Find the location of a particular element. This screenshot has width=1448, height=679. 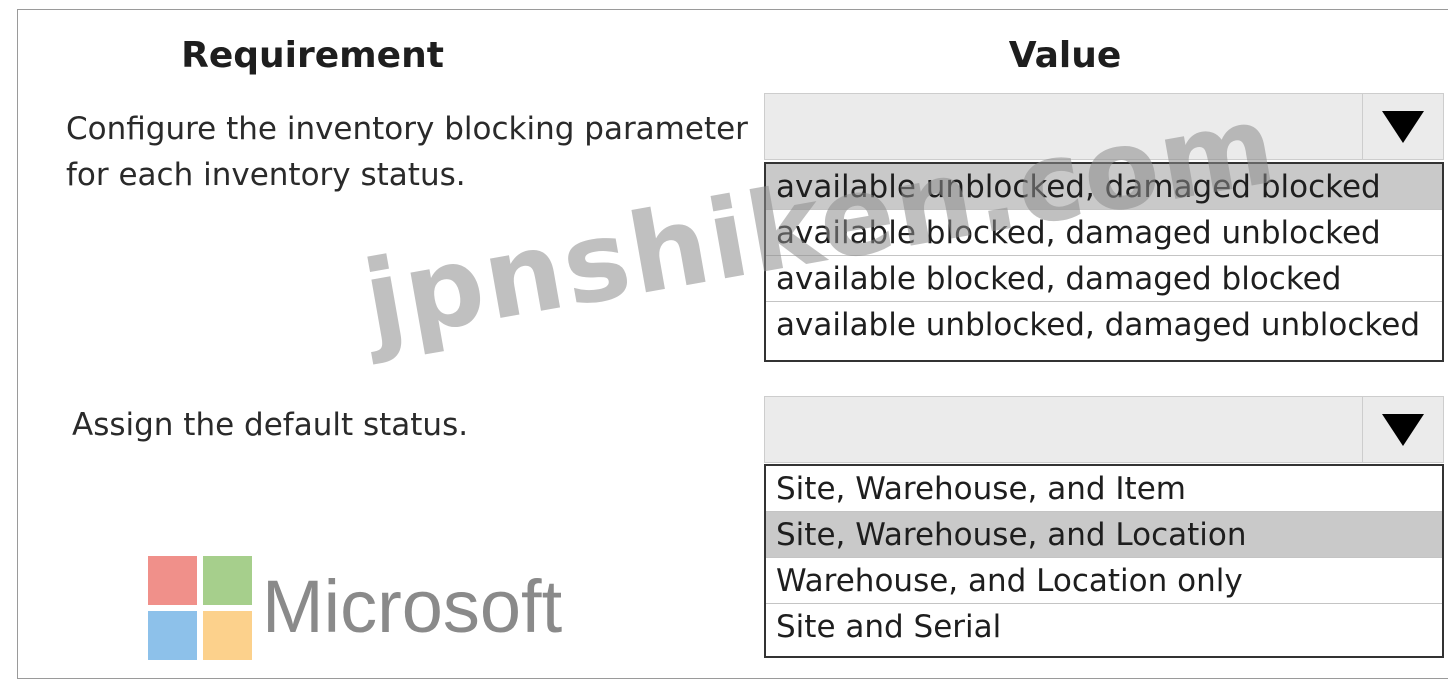

option-available-unblocked-damaged-blocked: available unblocked, damaged blocked is located at coordinates (1104, 187).